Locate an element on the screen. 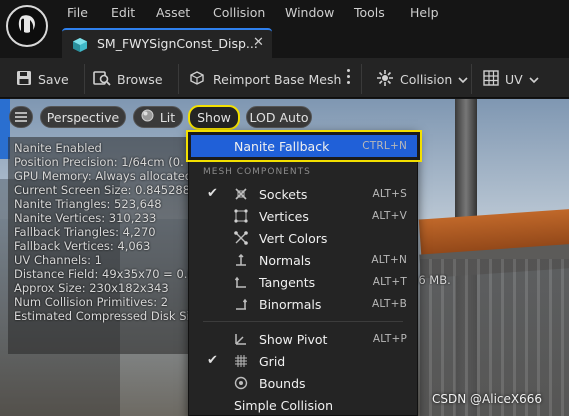 The height and width of the screenshot is (416, 569). collision-dropdown: Collision is located at coordinates (422, 79).